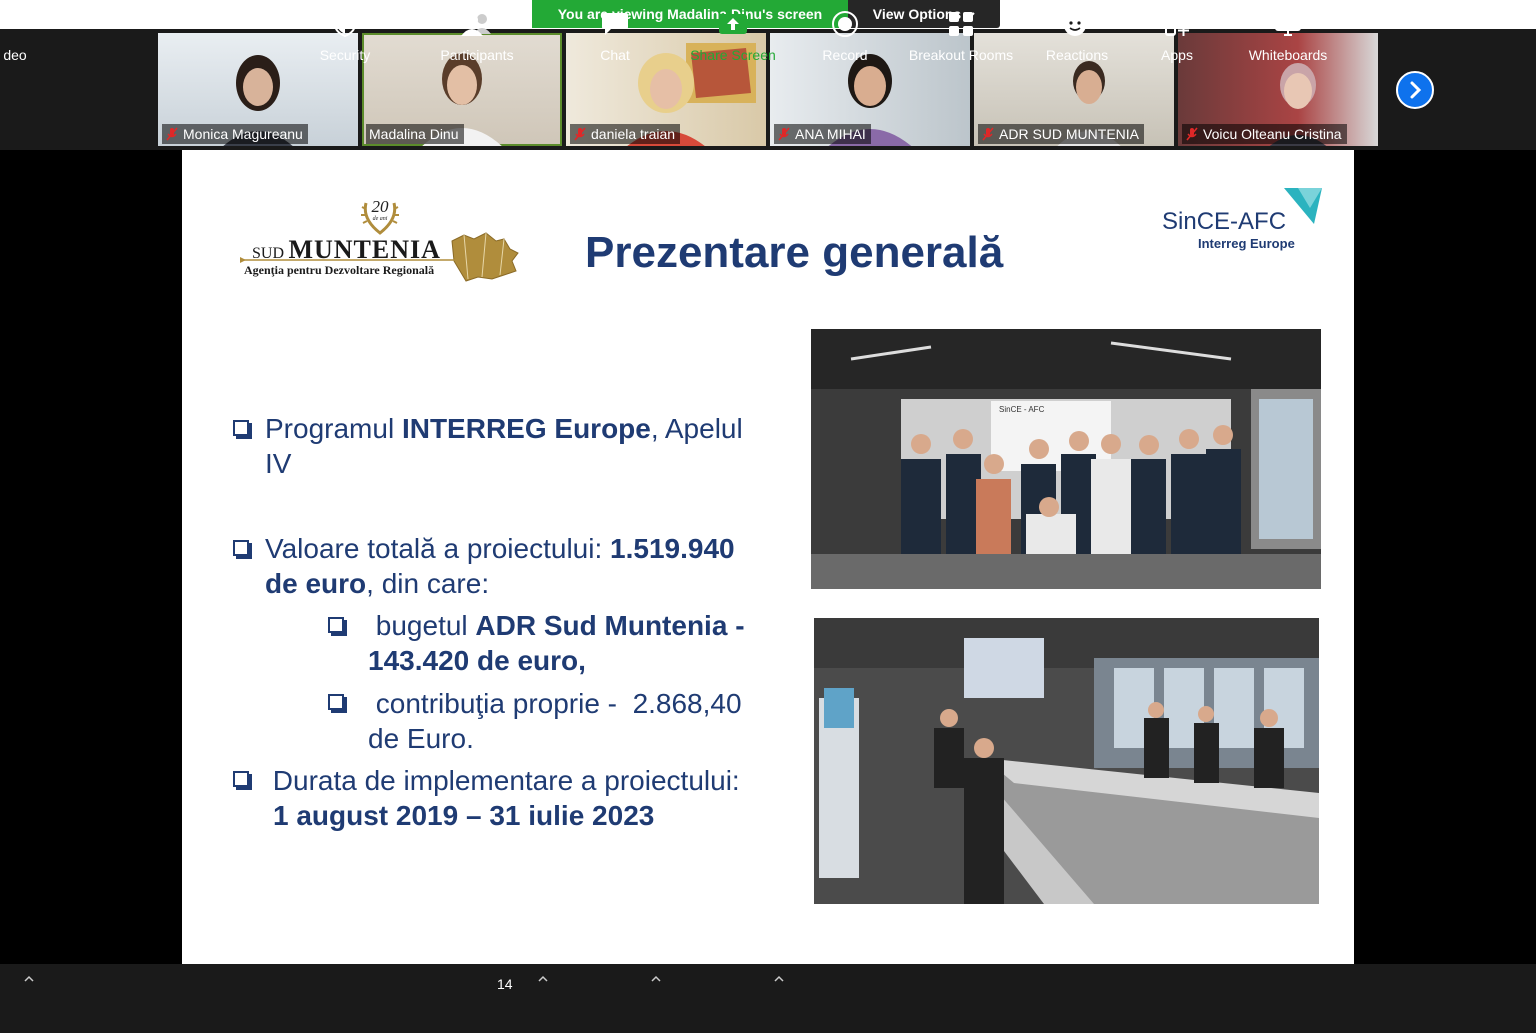 The width and height of the screenshot is (1536, 1033). Describe the element at coordinates (633, 134) in the screenshot. I see `participant-name: daniela traian` at that location.